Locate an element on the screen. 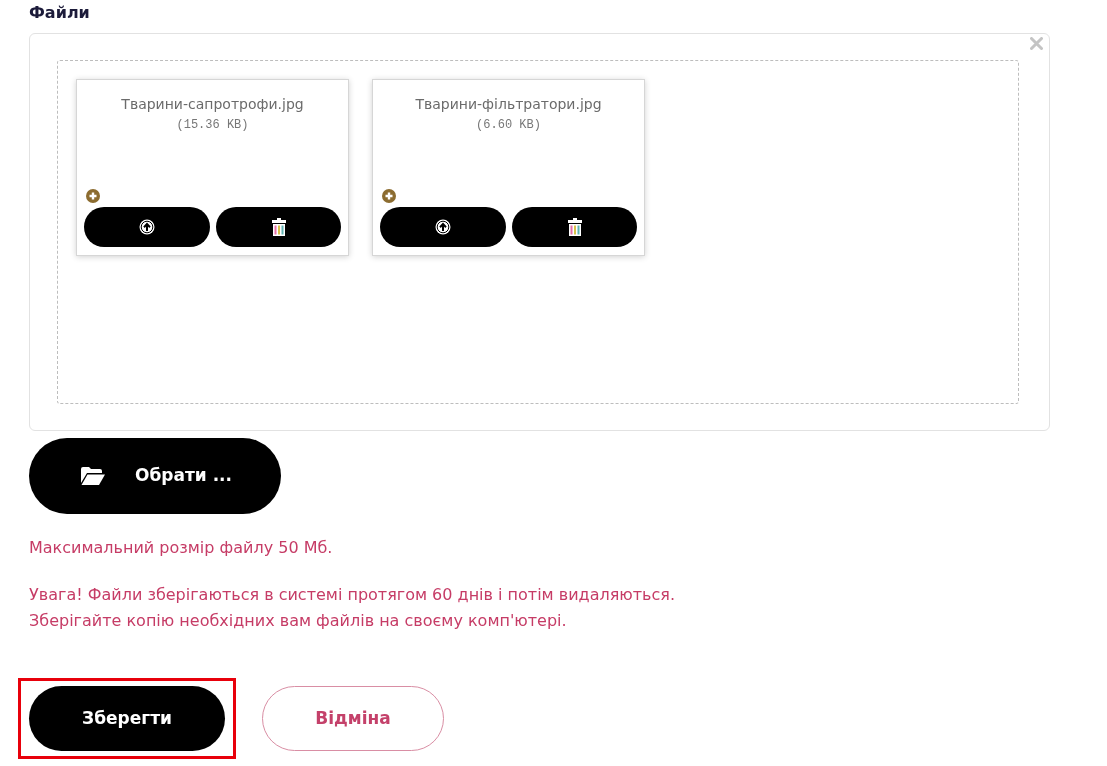  file-name: Тварини-фільтратори.jpg is located at coordinates (508, 104).